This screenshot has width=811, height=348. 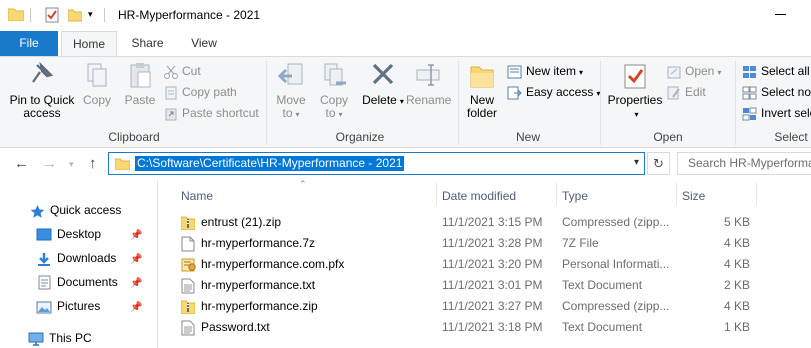 What do you see at coordinates (197, 196) in the screenshot?
I see `column-name: Name` at bounding box center [197, 196].